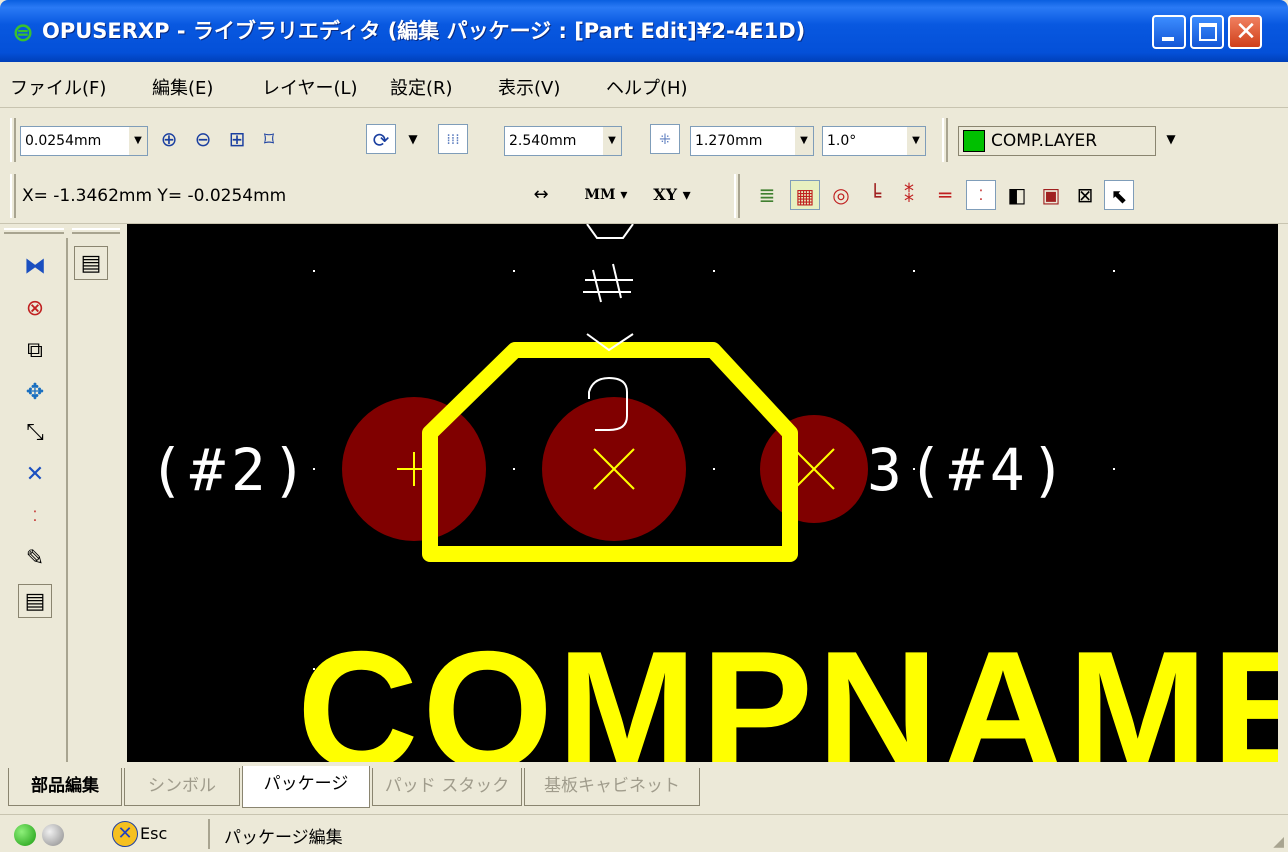 The image size is (1288, 852). What do you see at coordinates (1169, 32) in the screenshot?
I see `minimize-button` at bounding box center [1169, 32].